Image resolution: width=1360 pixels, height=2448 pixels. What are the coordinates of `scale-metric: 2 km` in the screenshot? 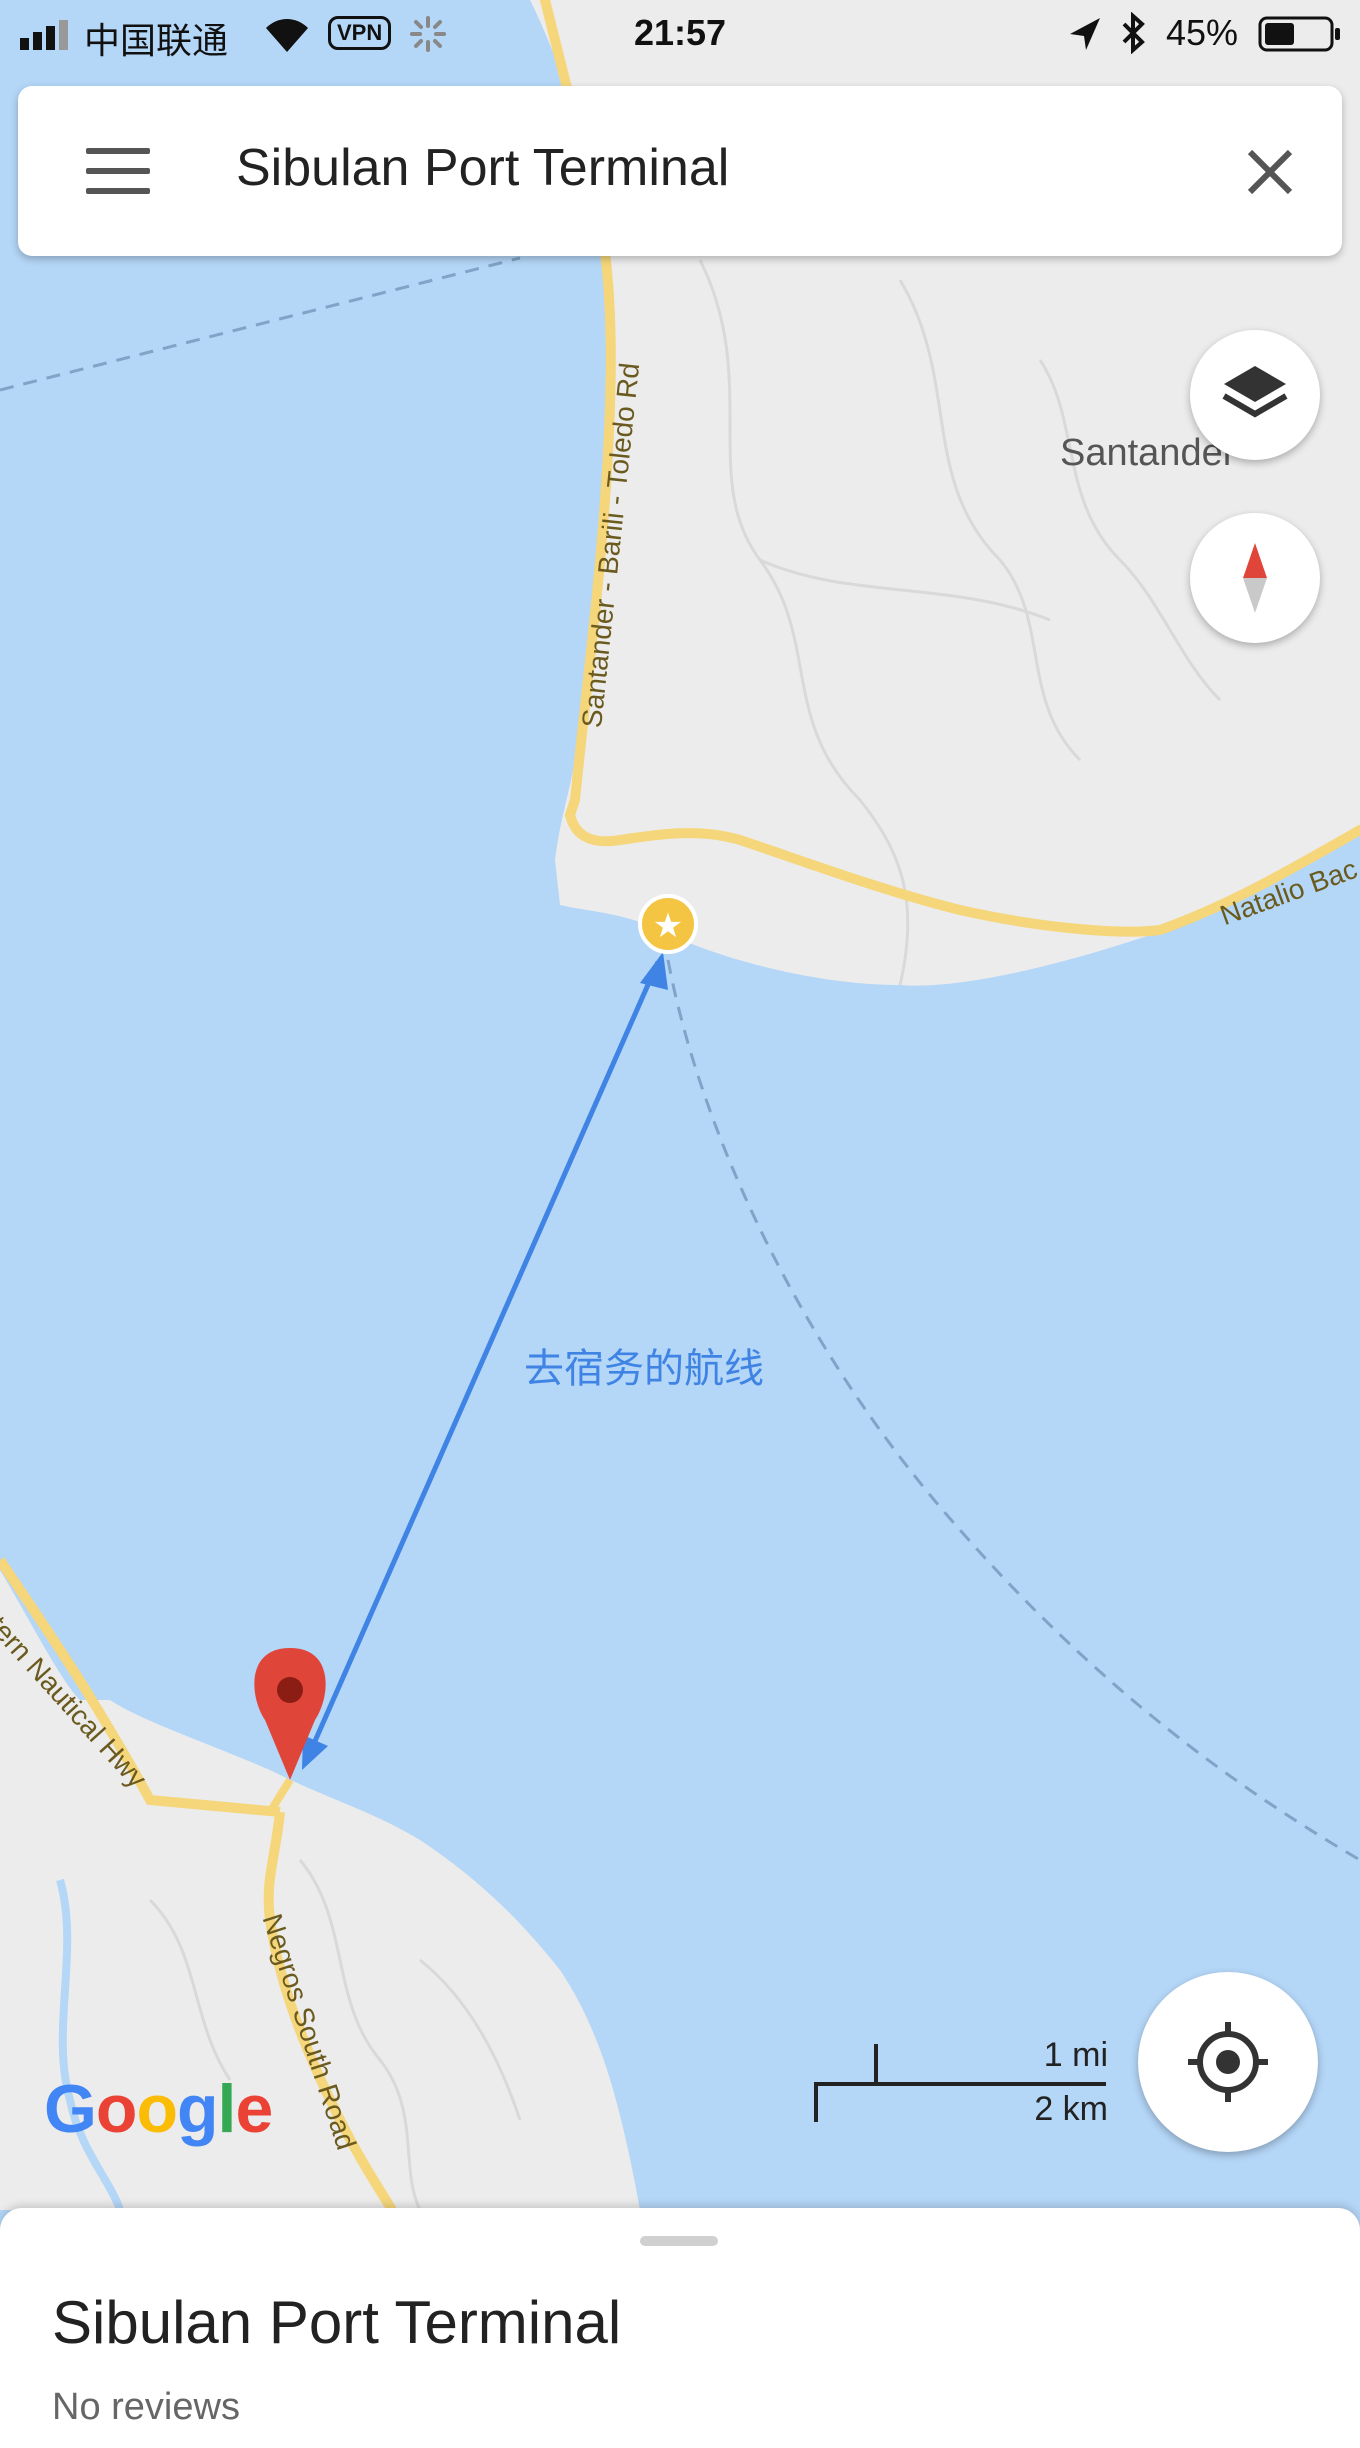 It's located at (1071, 2109).